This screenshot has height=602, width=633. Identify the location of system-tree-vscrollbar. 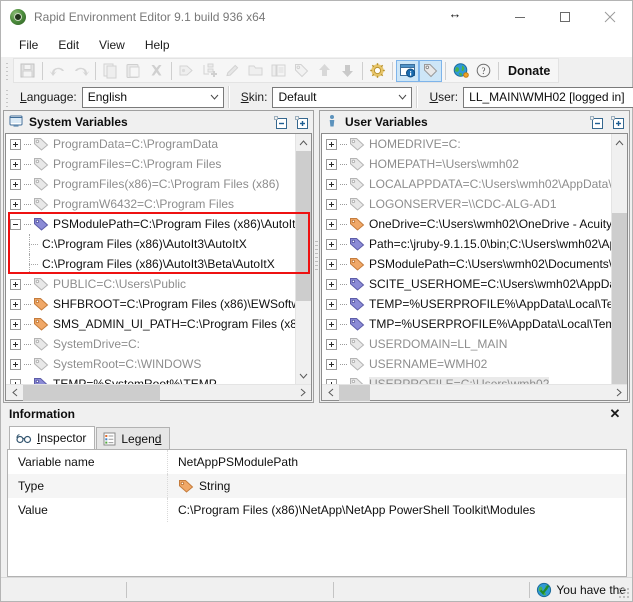
(303, 259).